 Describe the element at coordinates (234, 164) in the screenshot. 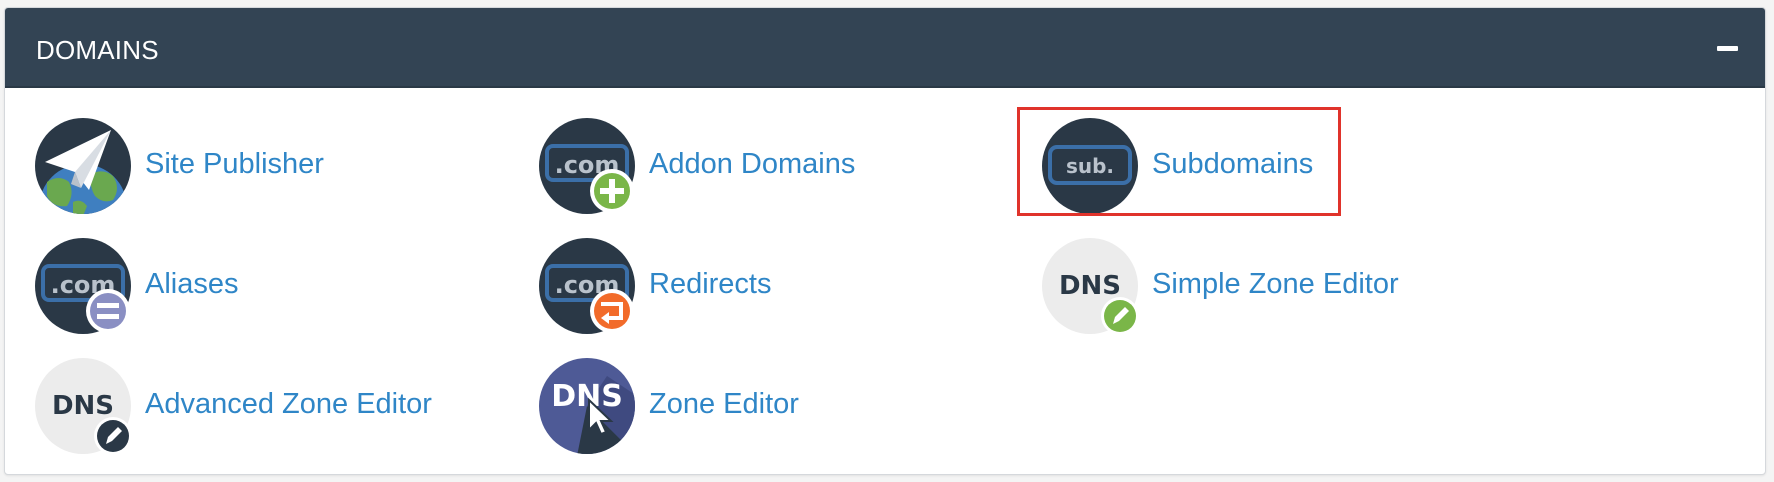

I see `site-publisher-label: Site Publisher` at that location.